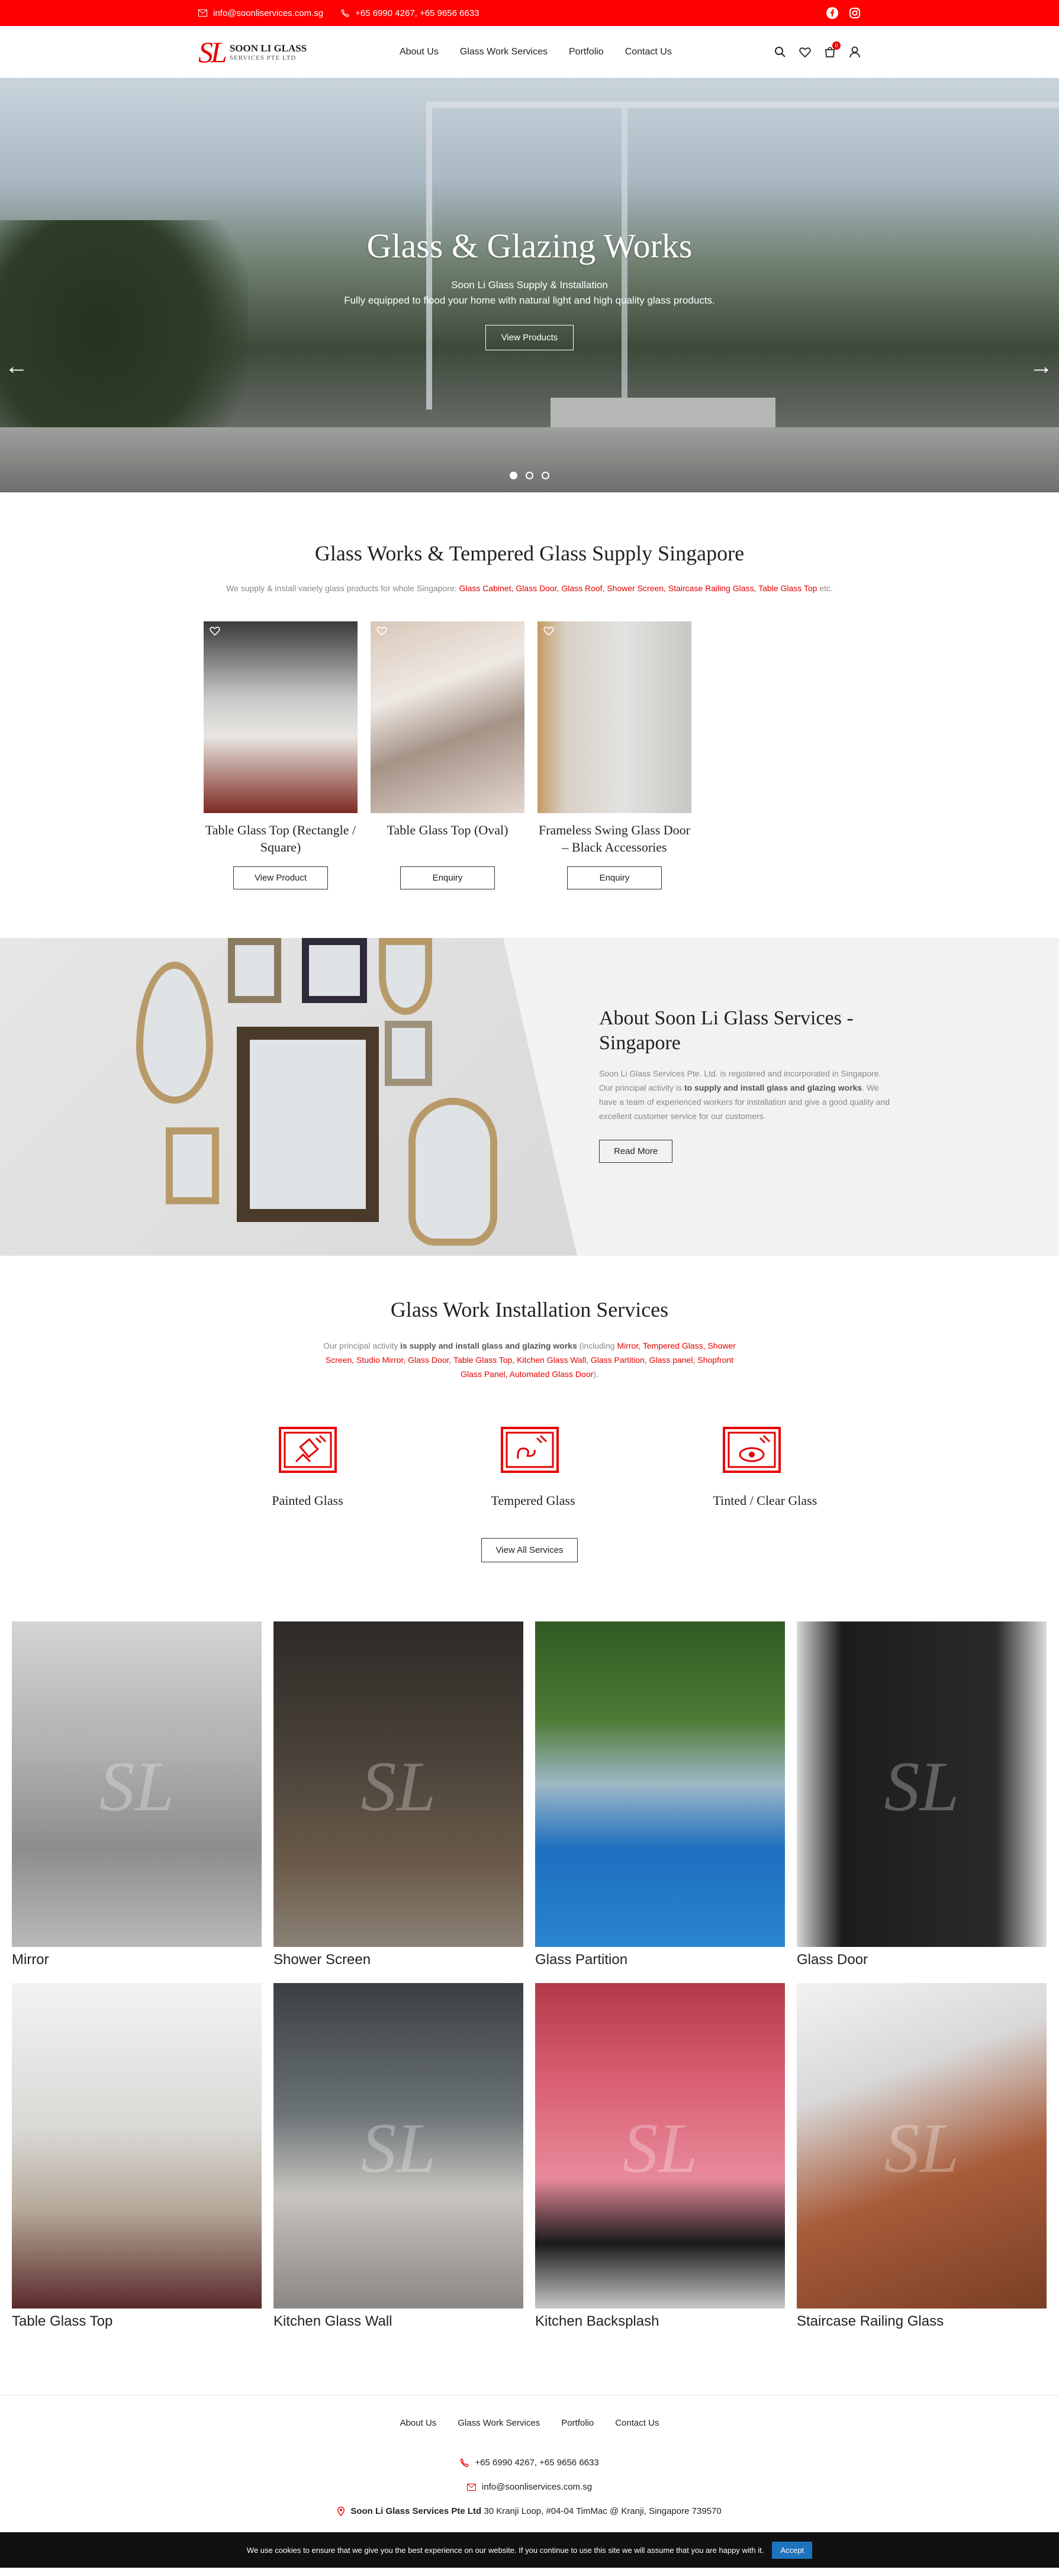 The image size is (1059, 2576). What do you see at coordinates (636, 1151) in the screenshot?
I see `read-more-button: Read More` at bounding box center [636, 1151].